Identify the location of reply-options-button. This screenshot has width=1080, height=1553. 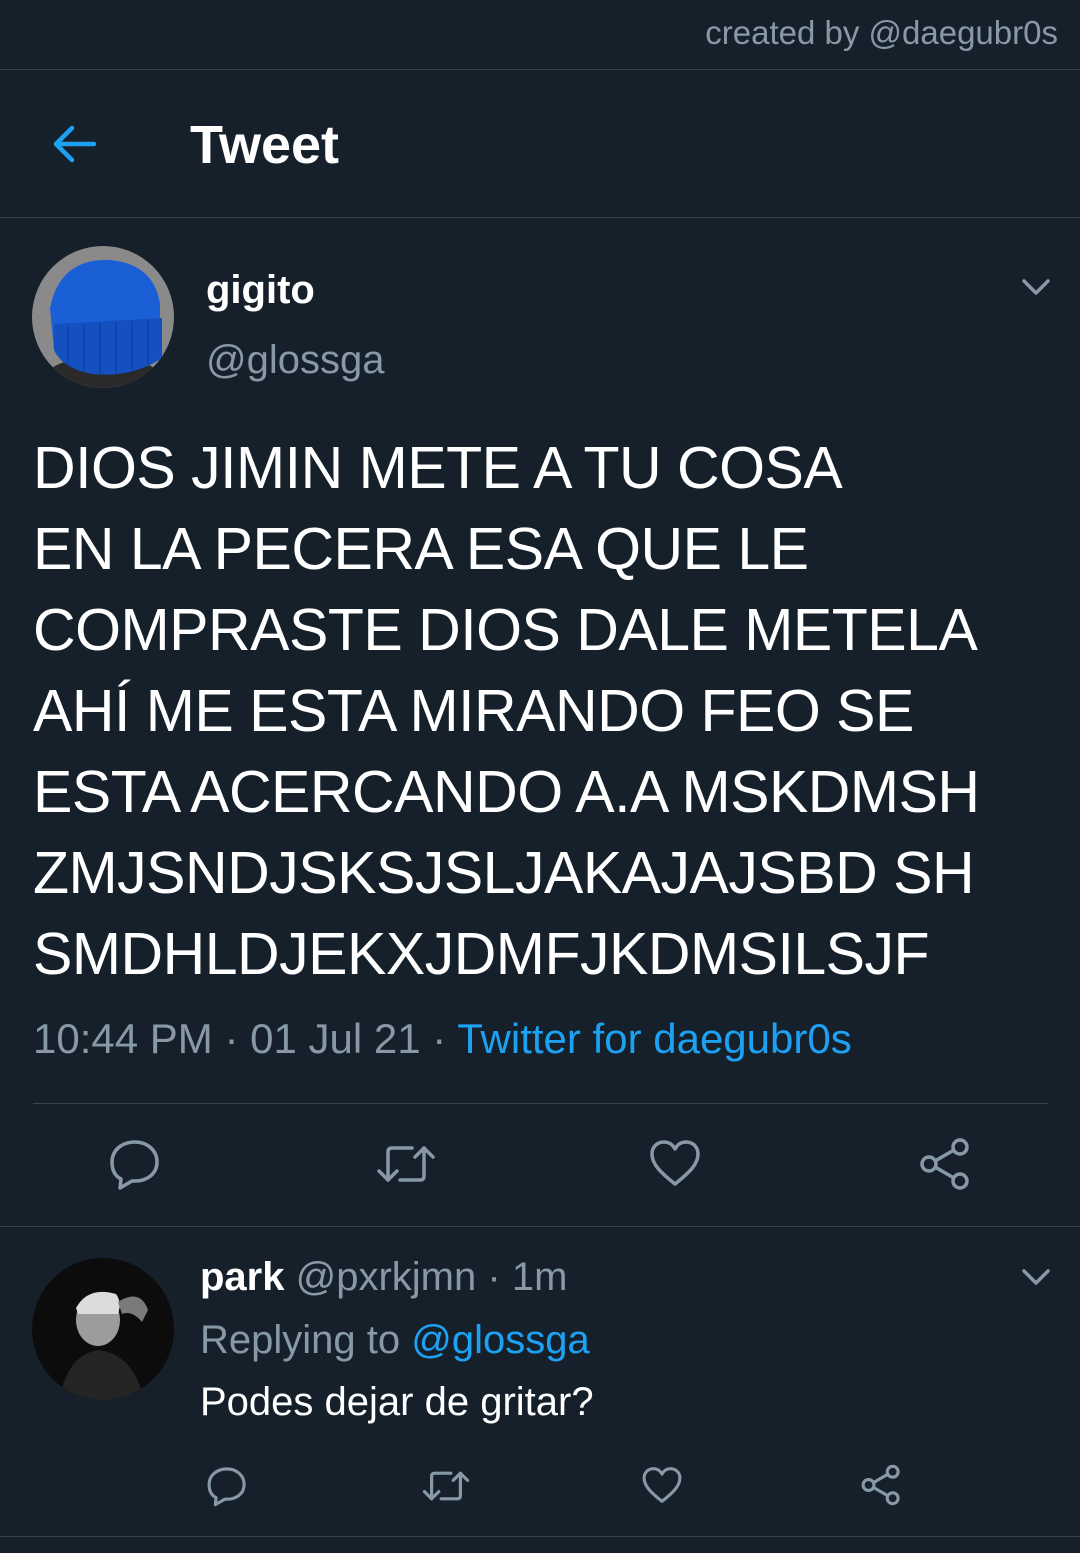
(1036, 1277).